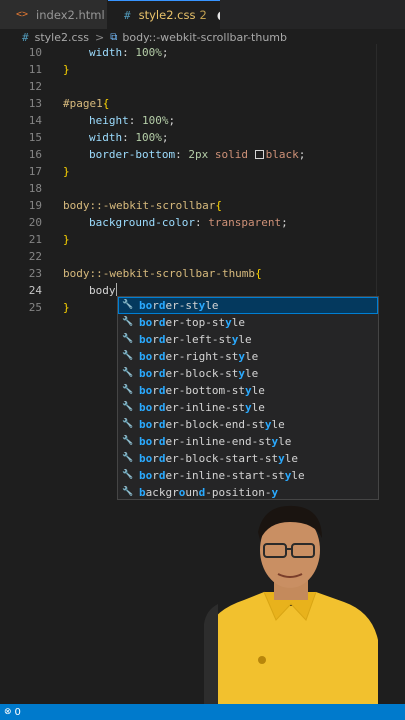 The width and height of the screenshot is (405, 720). Describe the element at coordinates (199, 356) in the screenshot. I see `suggestion-label: border-right-style` at that location.